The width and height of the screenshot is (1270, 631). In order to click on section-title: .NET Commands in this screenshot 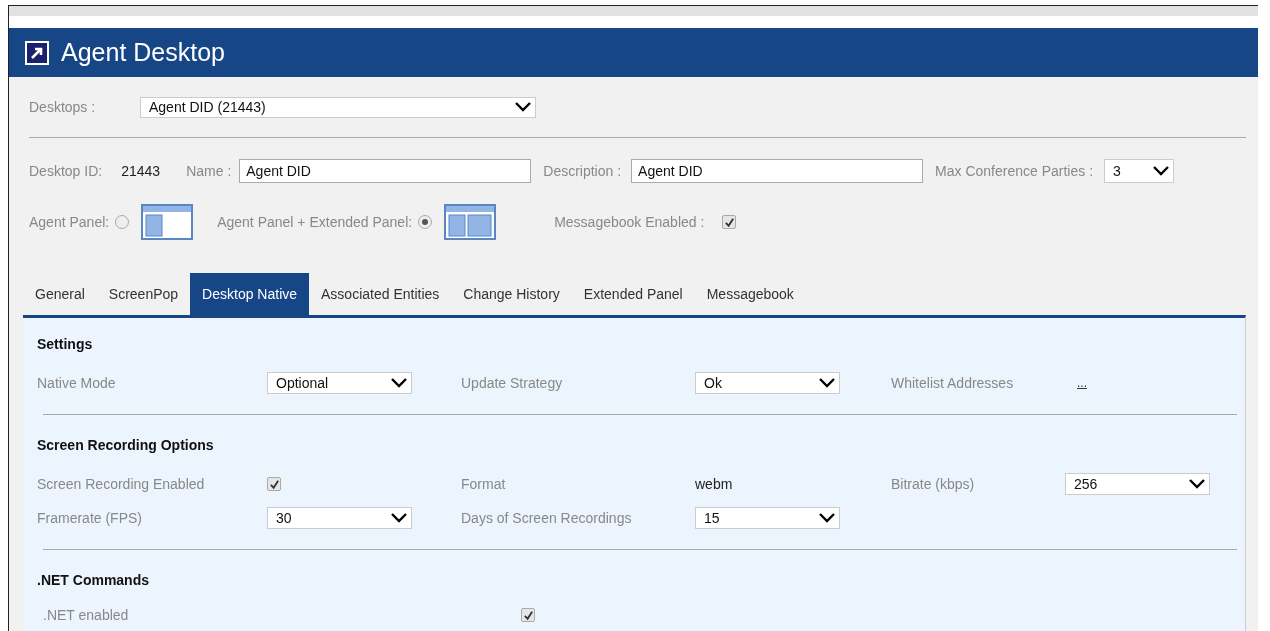, I will do `click(93, 580)`.